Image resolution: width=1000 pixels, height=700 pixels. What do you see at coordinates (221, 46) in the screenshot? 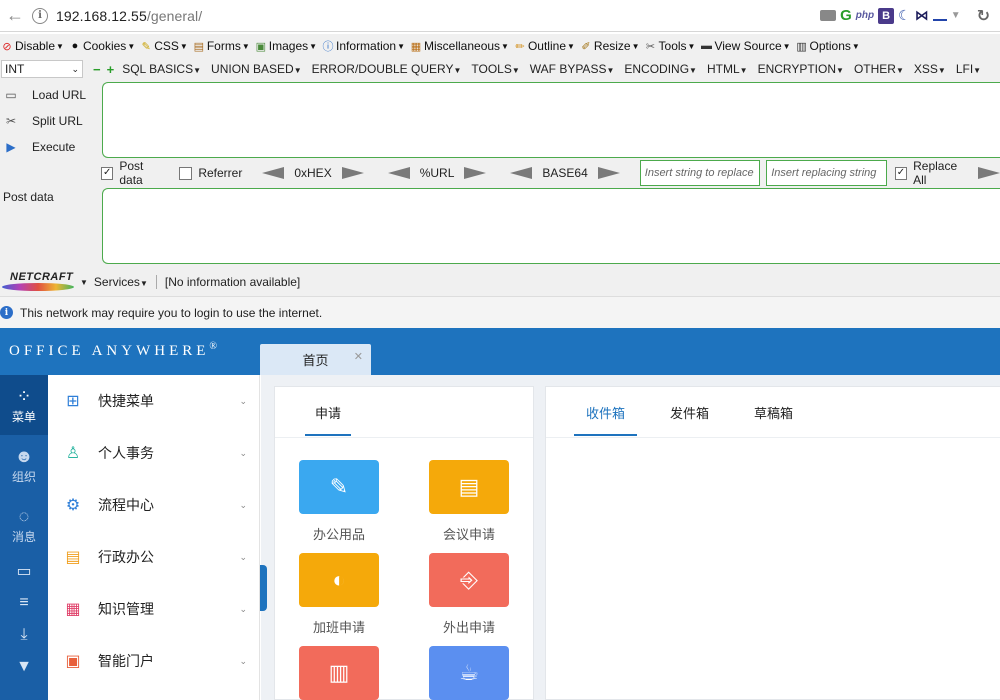
I see `menu-forms: ▤ Forms ▼` at bounding box center [221, 46].